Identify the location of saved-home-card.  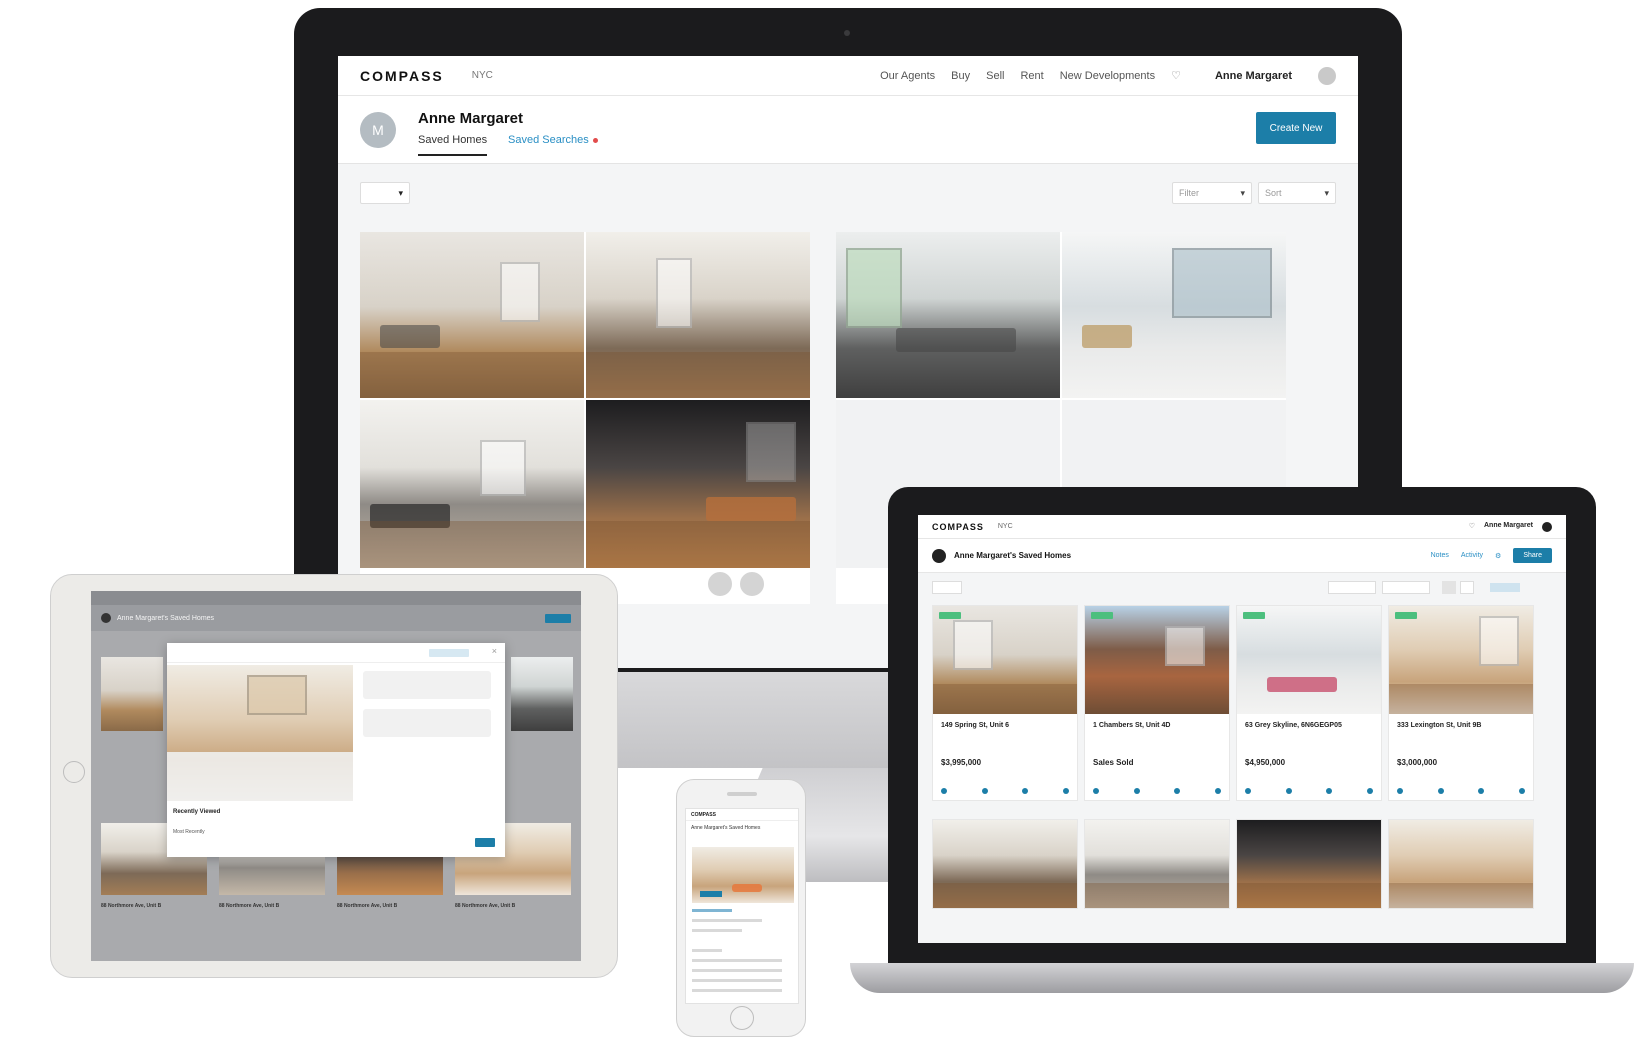
(585, 418).